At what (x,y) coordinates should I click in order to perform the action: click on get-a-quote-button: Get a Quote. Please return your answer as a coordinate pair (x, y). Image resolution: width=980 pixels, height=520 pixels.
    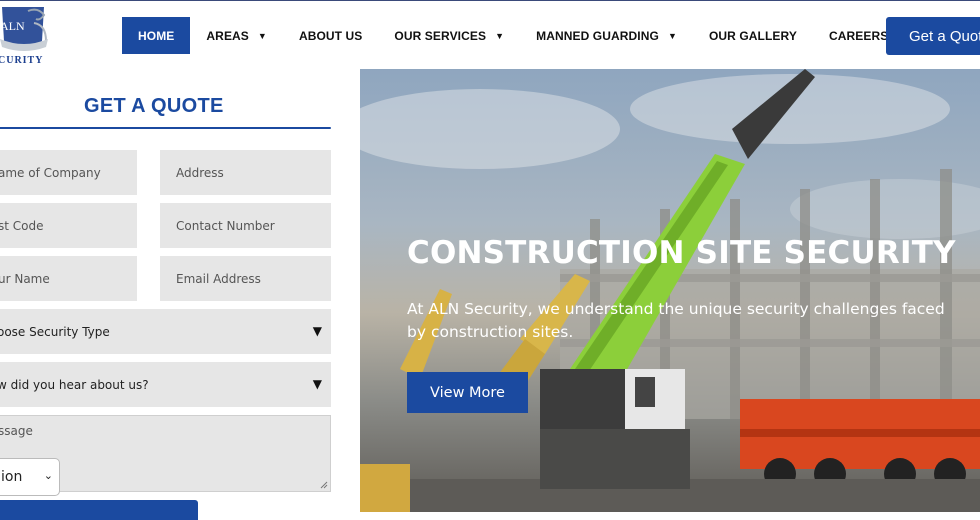
    Looking at the image, I should click on (933, 36).